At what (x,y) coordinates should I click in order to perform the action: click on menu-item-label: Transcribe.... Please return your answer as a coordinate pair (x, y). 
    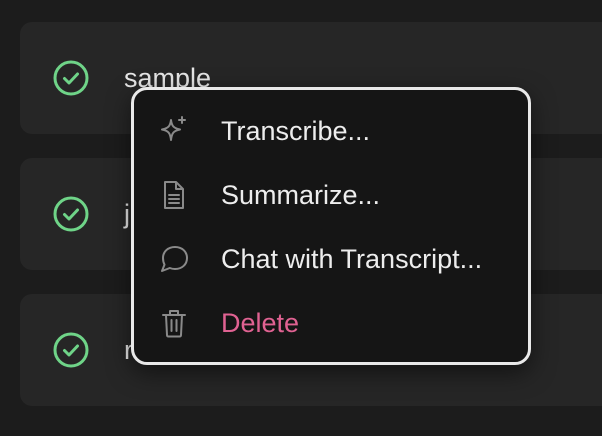
    Looking at the image, I should click on (296, 131).